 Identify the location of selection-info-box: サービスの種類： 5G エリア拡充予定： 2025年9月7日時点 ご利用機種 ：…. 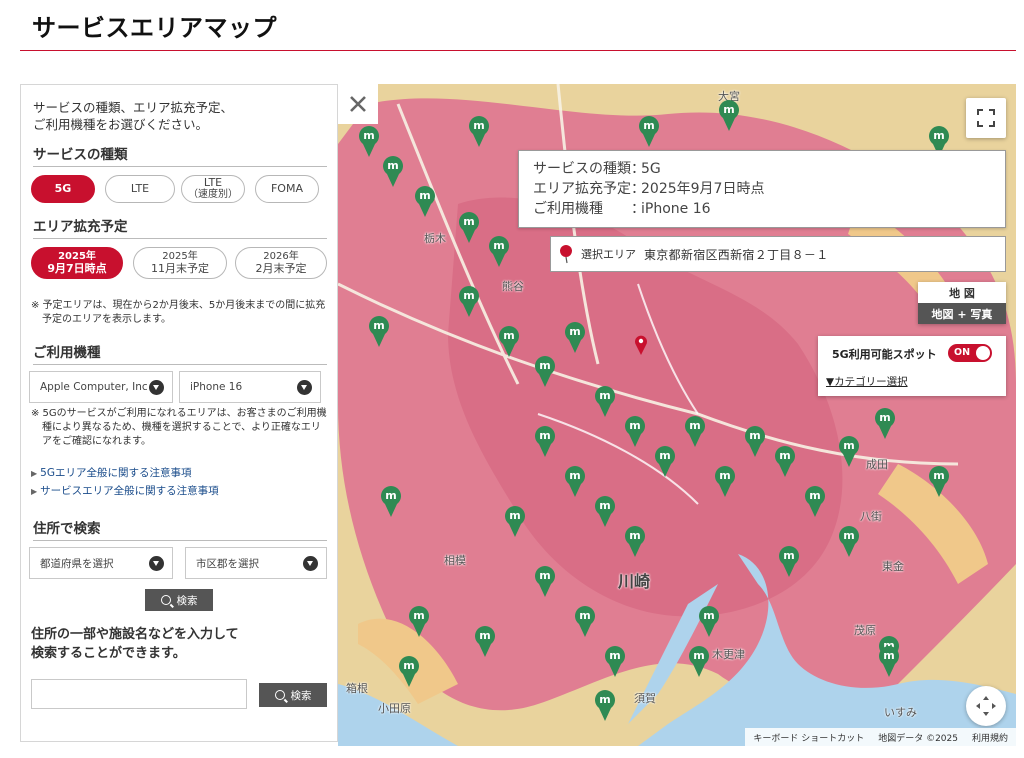
(762, 189).